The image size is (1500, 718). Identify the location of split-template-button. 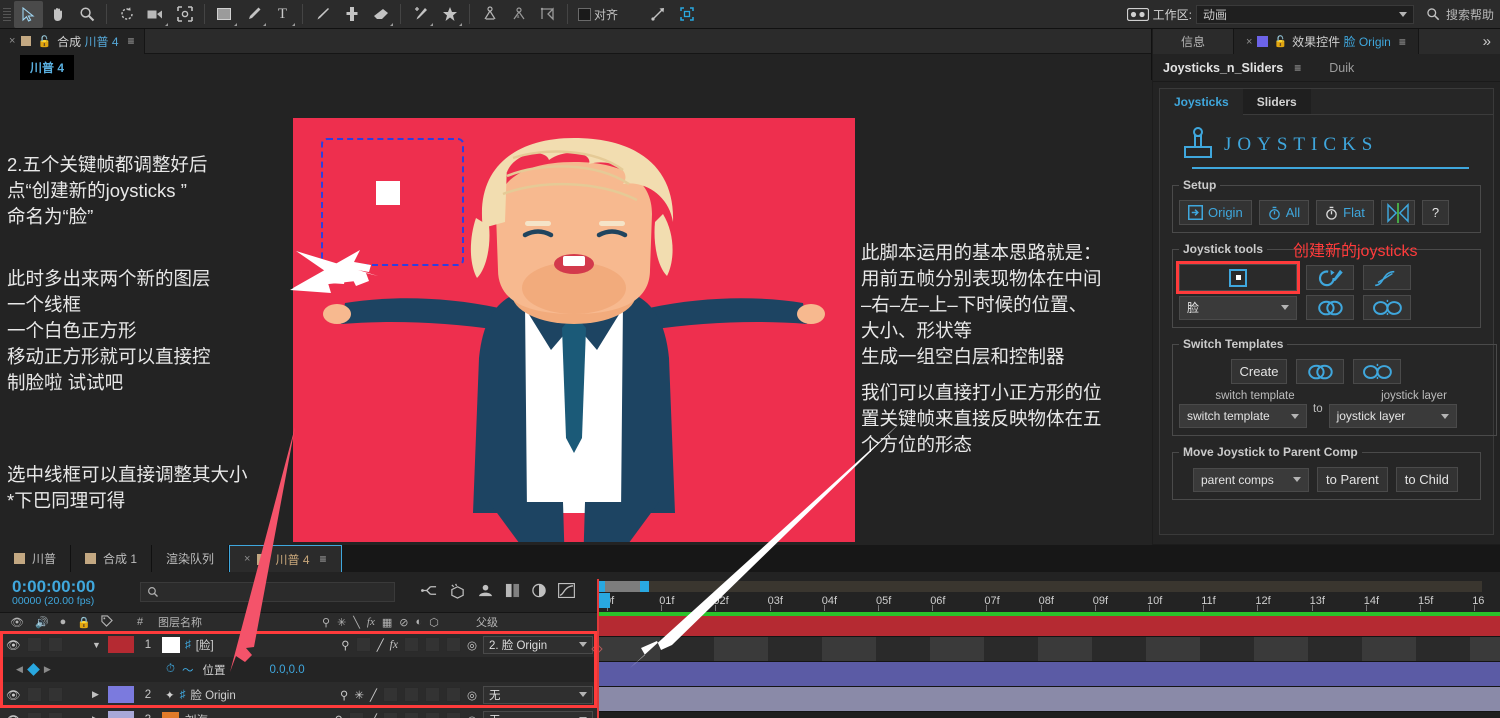
(1377, 371).